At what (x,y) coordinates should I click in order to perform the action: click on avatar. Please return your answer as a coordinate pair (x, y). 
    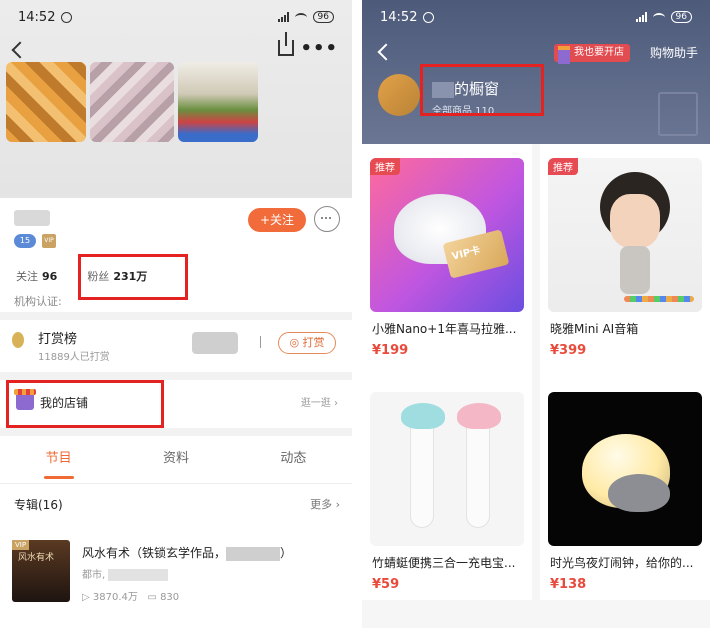
    Looking at the image, I should click on (399, 95).